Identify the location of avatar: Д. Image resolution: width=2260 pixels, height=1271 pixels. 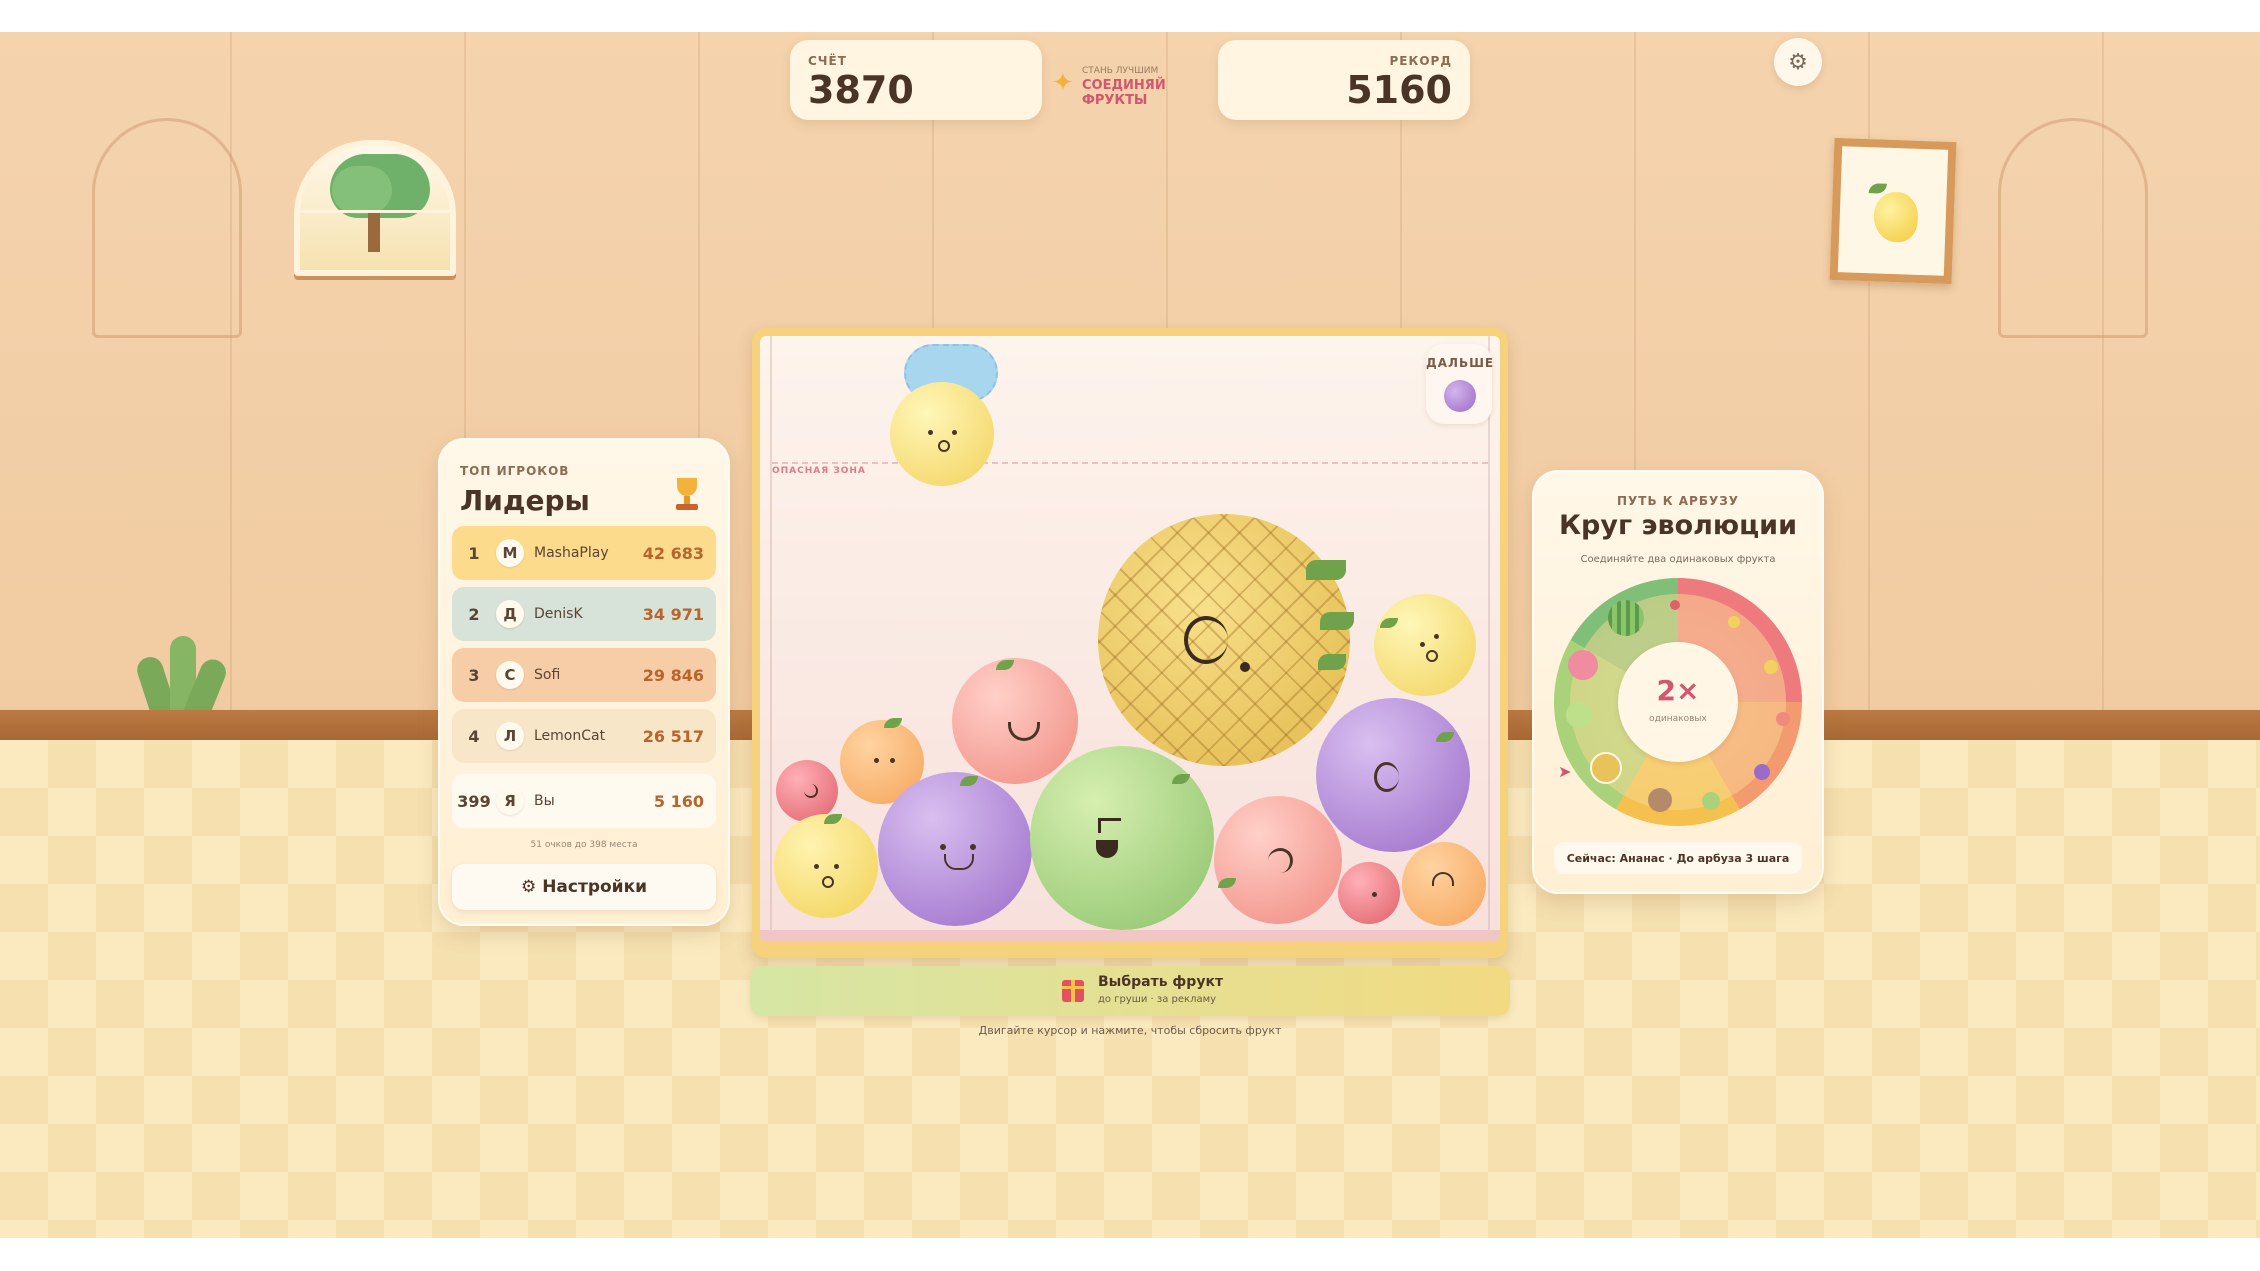
(510, 614).